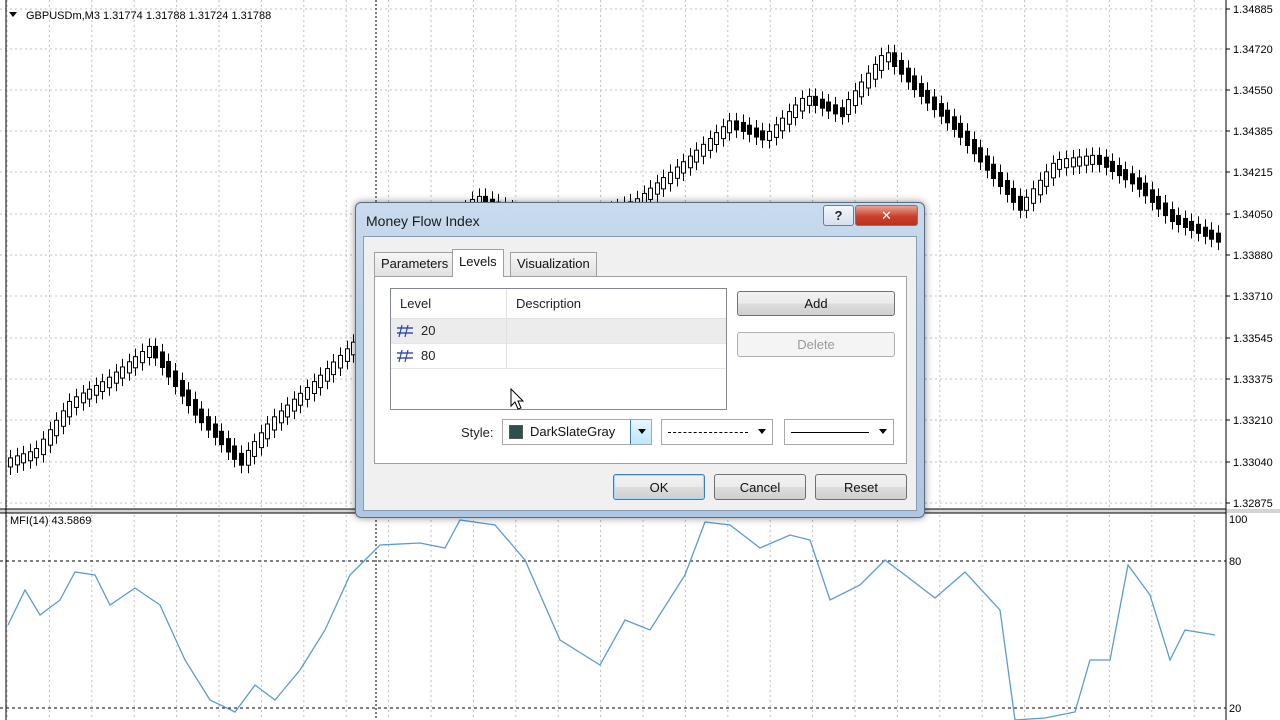 The height and width of the screenshot is (720, 1280). I want to click on line-width-select, so click(839, 432).